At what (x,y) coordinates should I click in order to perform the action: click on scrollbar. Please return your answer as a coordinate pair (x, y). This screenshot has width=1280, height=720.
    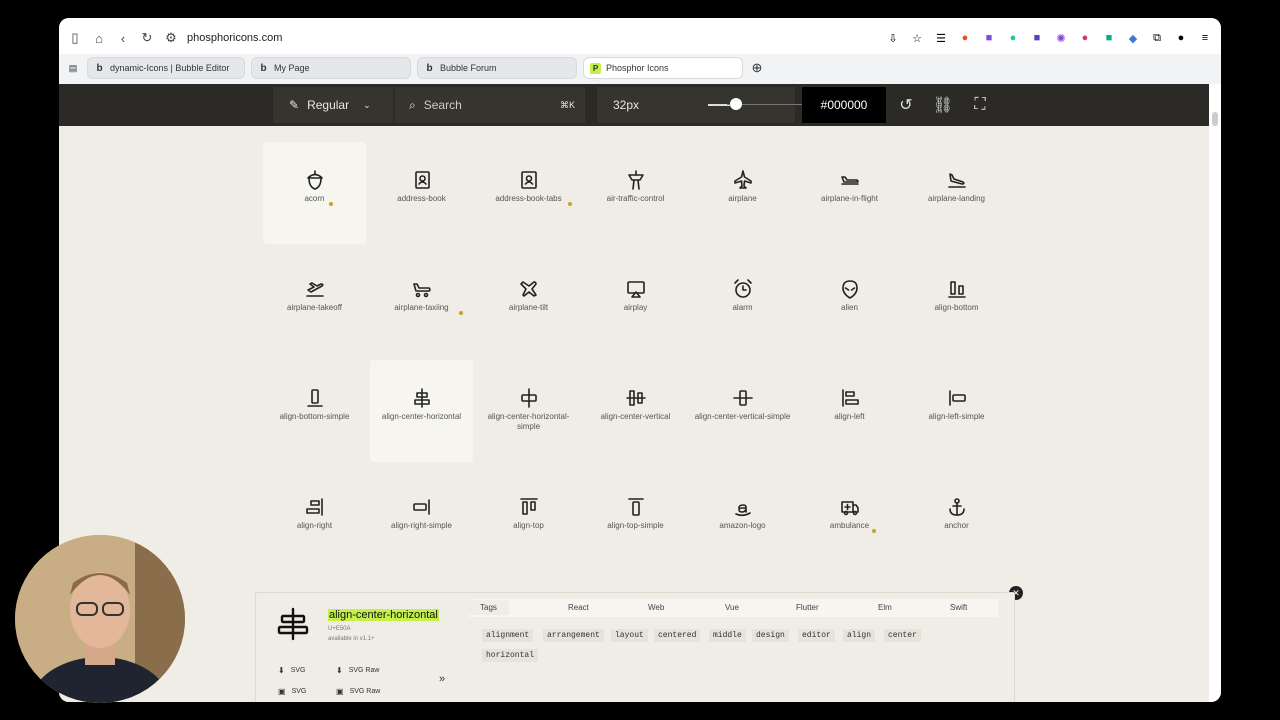
    Looking at the image, I should click on (1215, 393).